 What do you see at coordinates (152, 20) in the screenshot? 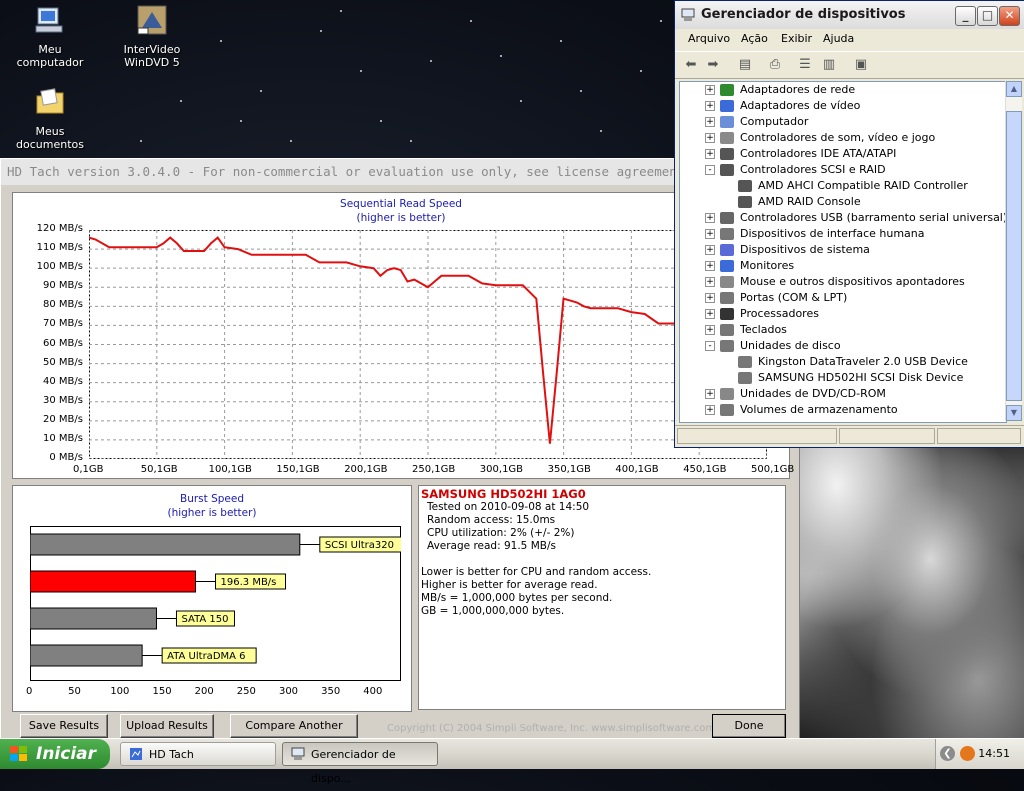
I see `windvd-icon` at bounding box center [152, 20].